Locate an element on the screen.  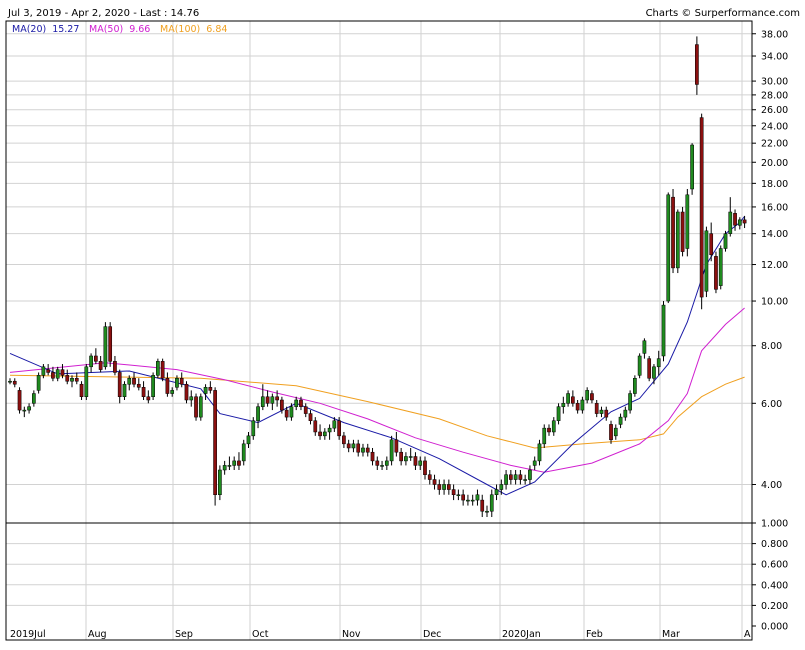
y-tick-label: 18.00 is located at coordinates (774, 184).